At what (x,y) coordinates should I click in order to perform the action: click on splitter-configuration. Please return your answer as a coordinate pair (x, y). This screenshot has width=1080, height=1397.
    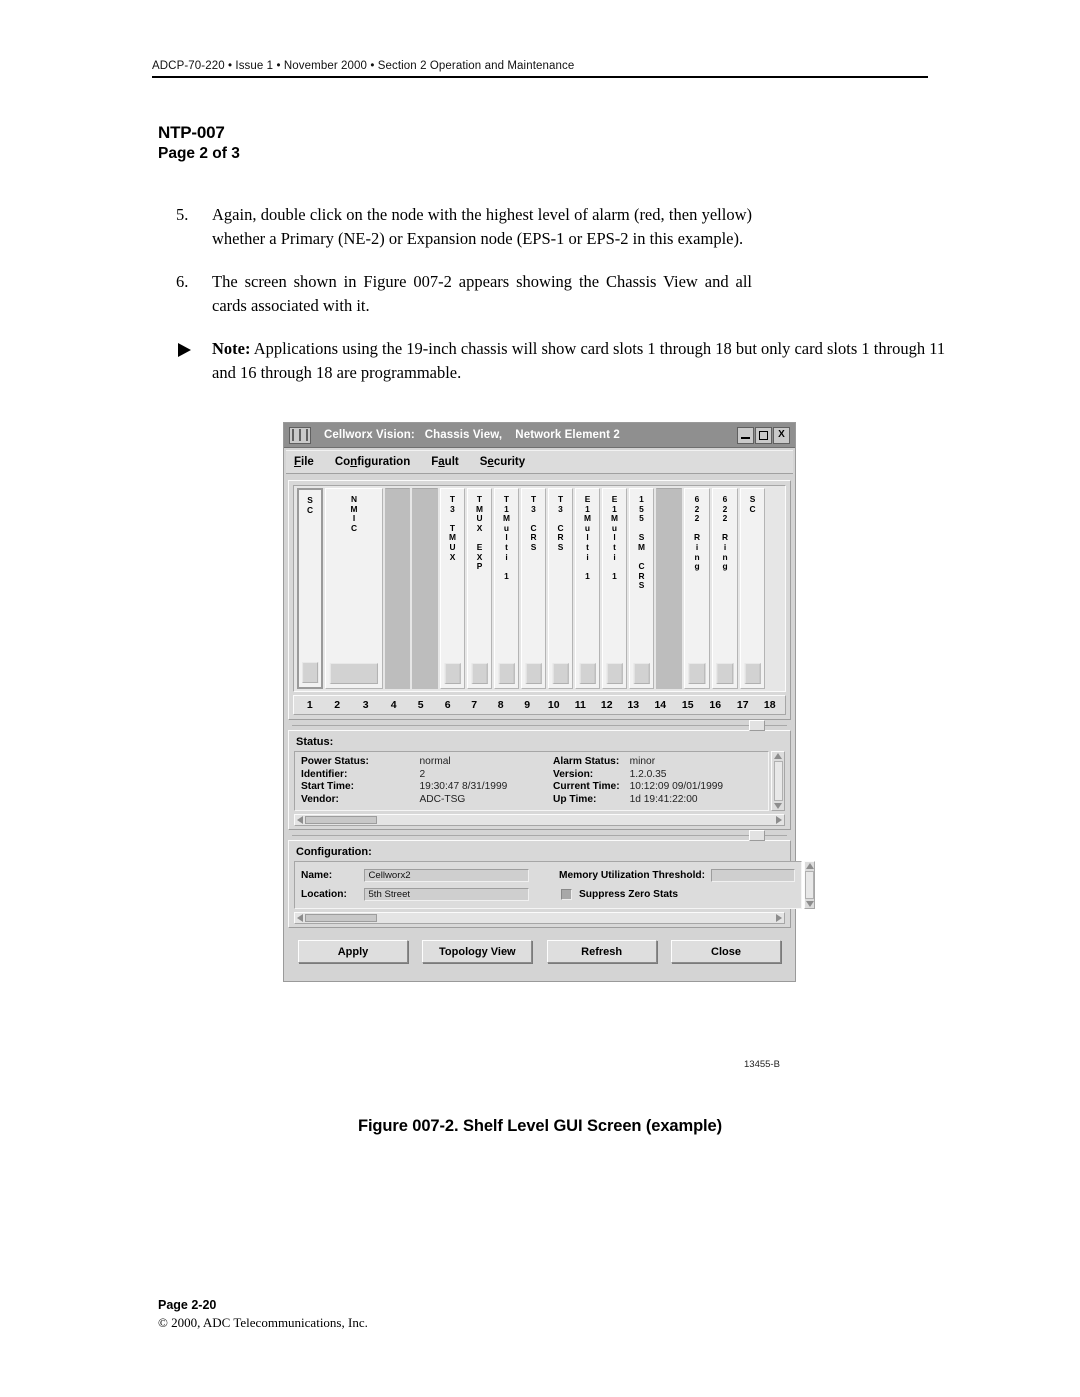
    Looking at the image, I should click on (539, 836).